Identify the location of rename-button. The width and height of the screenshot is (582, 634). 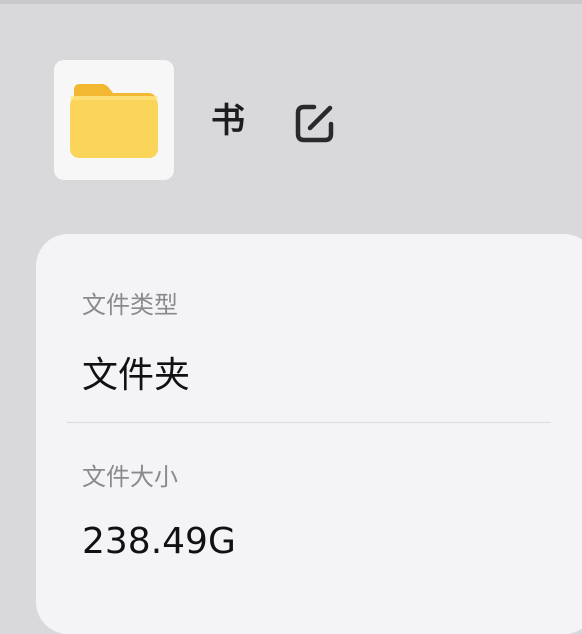
(316, 122).